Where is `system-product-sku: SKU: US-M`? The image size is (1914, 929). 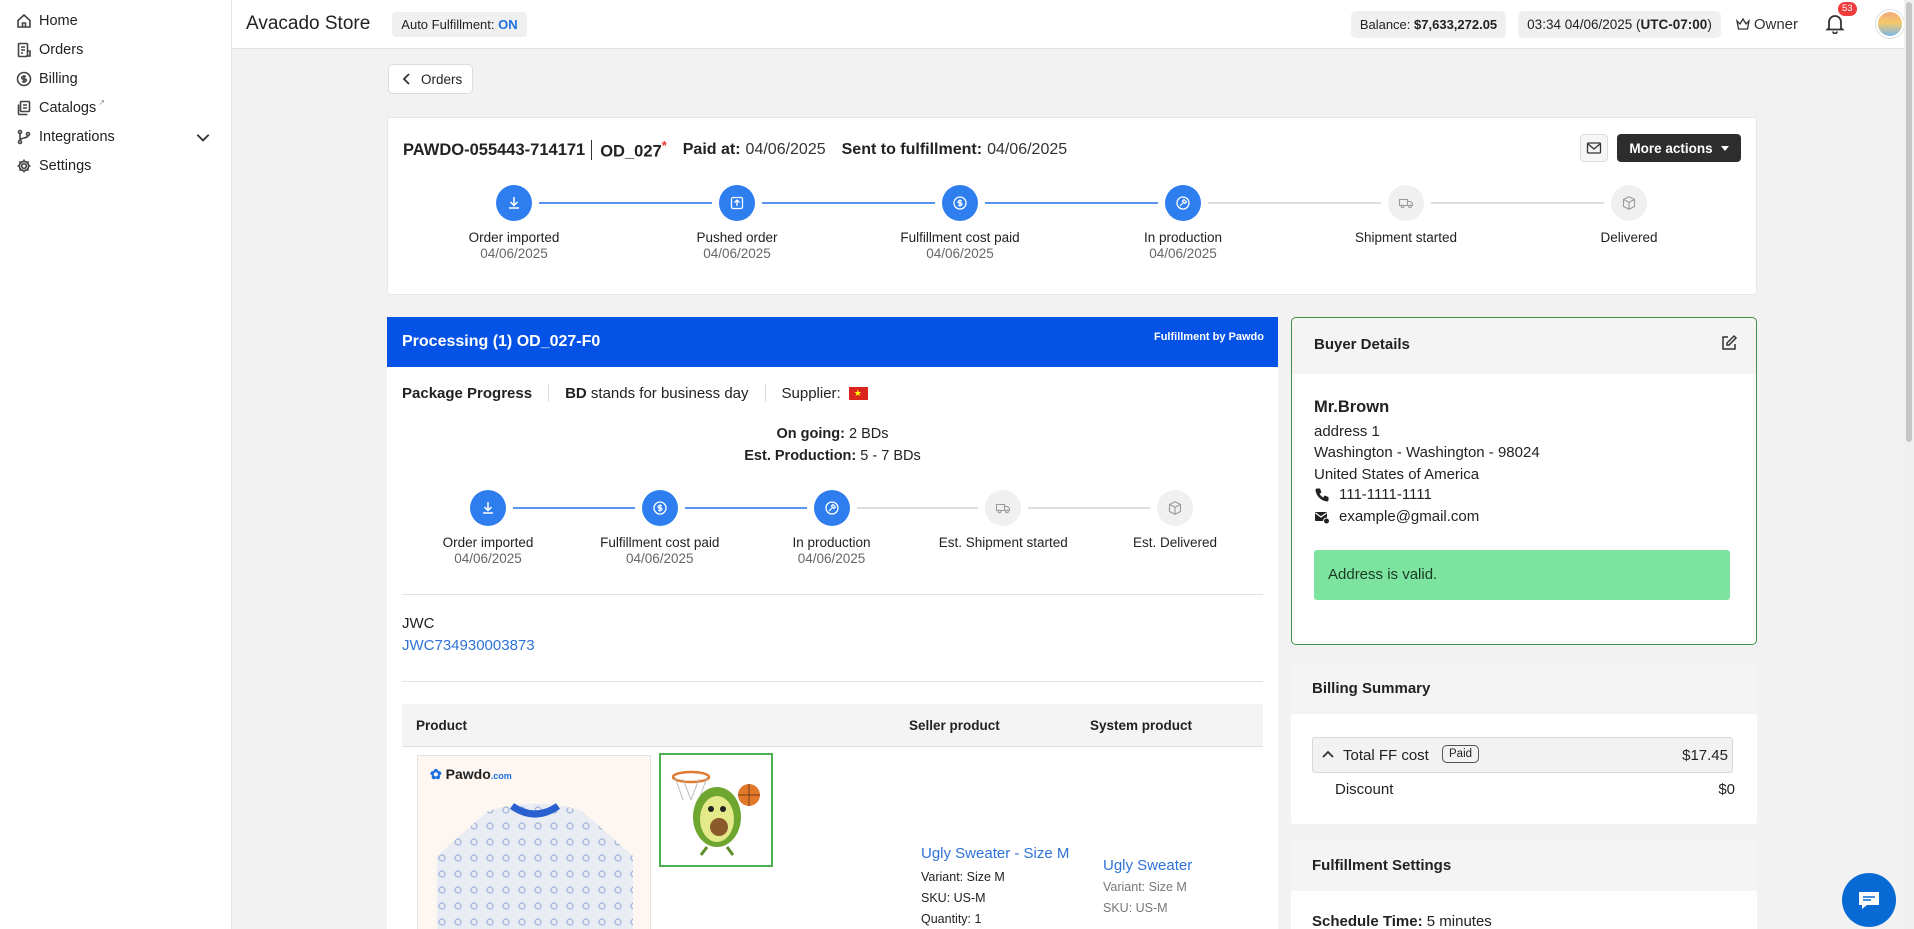
system-product-sku: SKU: US-M is located at coordinates (1135, 908).